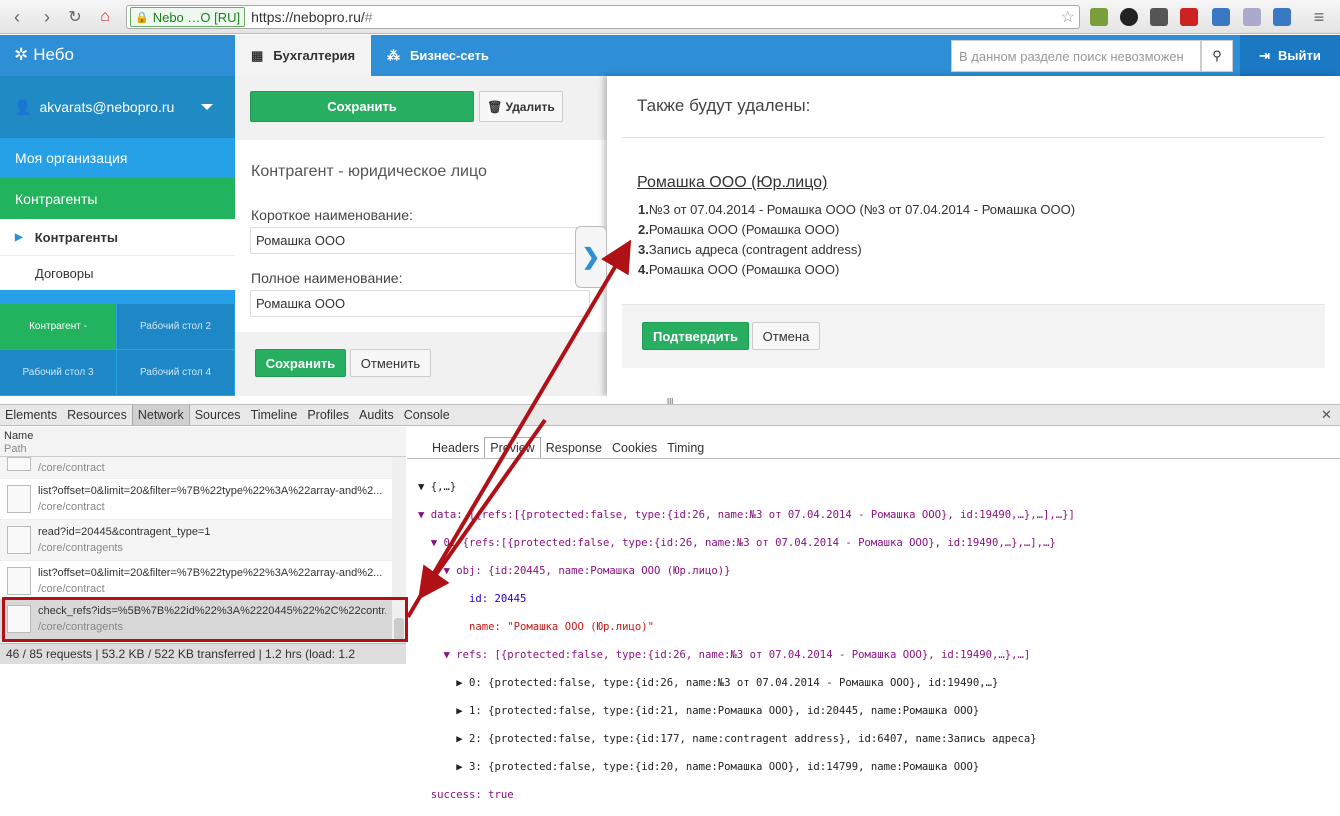  Describe the element at coordinates (274, 415) in the screenshot. I see `devtools-tab-timeline: Timeline` at that location.